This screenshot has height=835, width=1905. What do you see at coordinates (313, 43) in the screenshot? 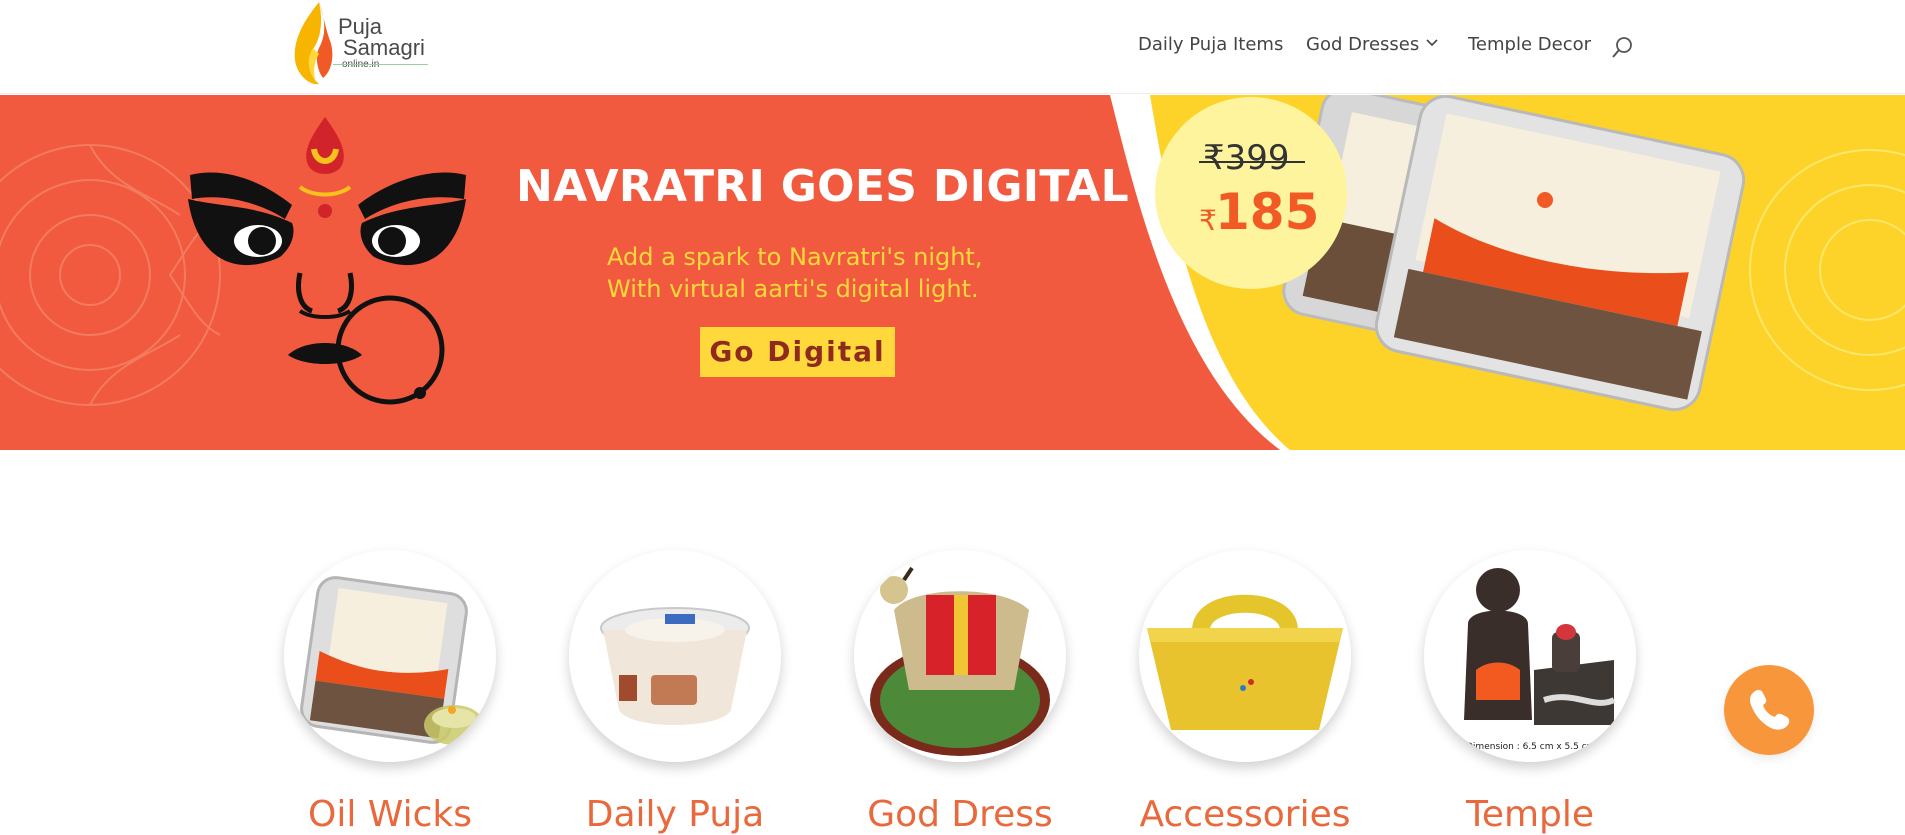
I see `flame-logo-icon` at bounding box center [313, 43].